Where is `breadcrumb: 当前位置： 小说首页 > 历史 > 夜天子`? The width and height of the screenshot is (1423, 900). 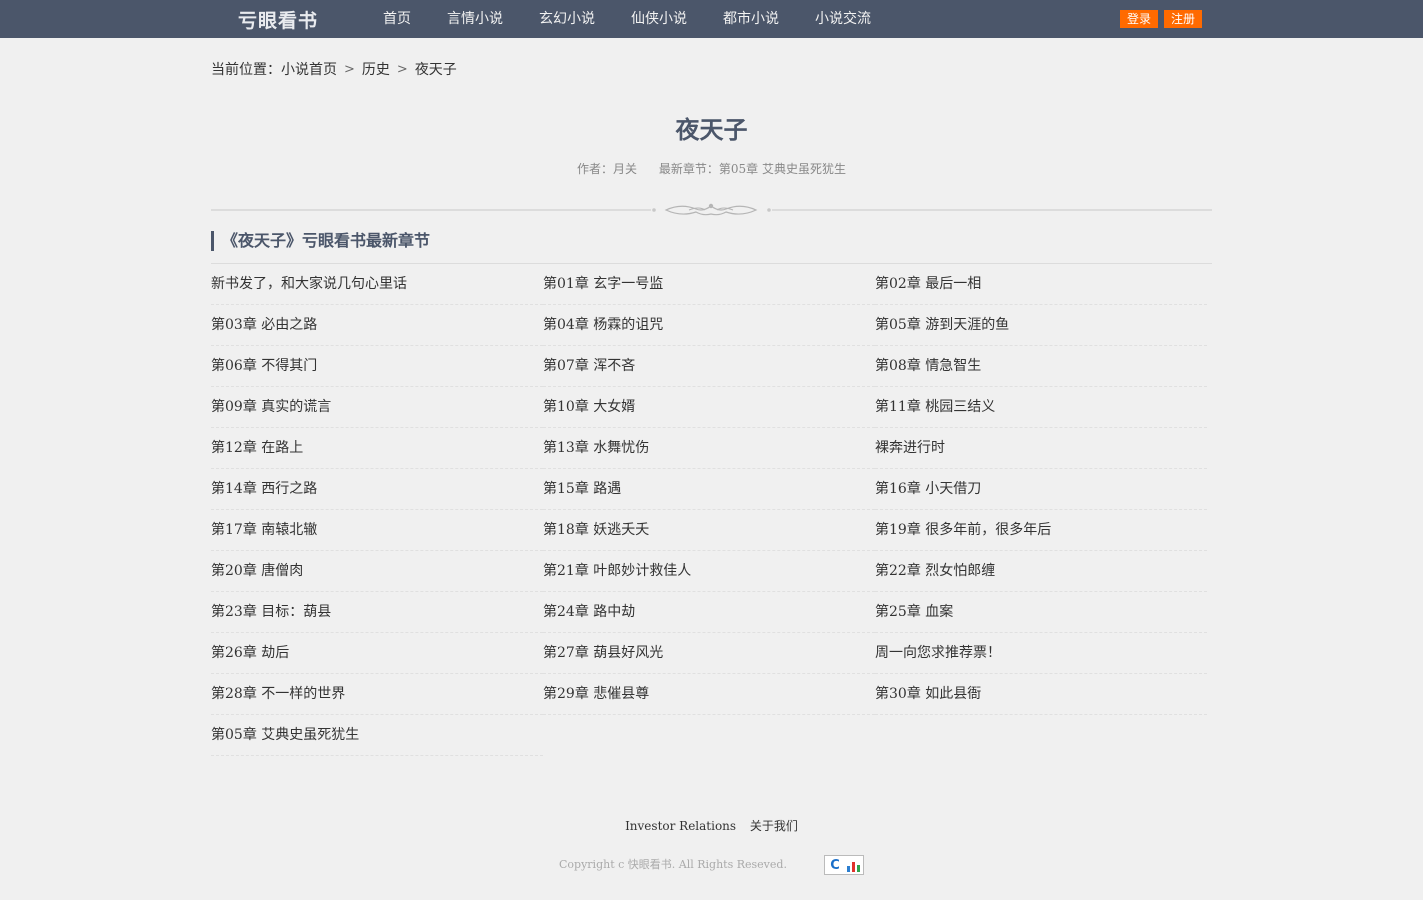 breadcrumb: 当前位置： 小说首页 > 历史 > 夜天子 is located at coordinates (334, 69).